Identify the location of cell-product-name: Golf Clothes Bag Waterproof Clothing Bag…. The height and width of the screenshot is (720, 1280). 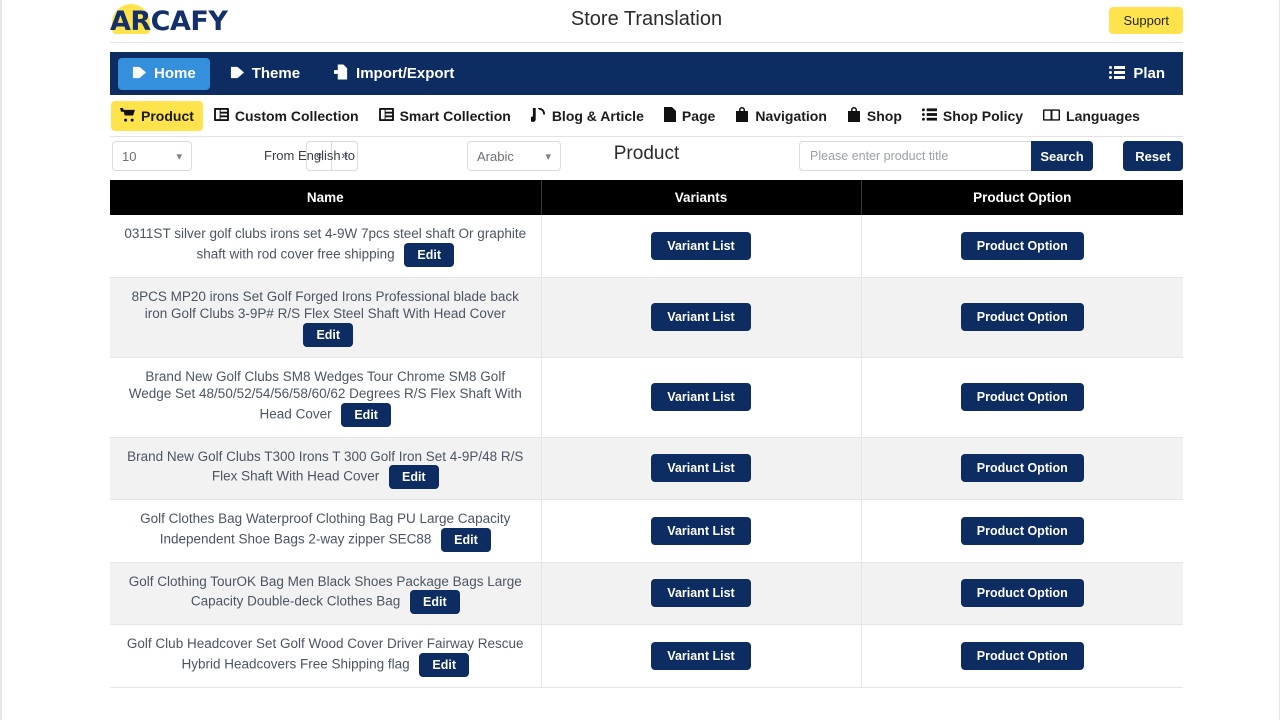
(326, 531).